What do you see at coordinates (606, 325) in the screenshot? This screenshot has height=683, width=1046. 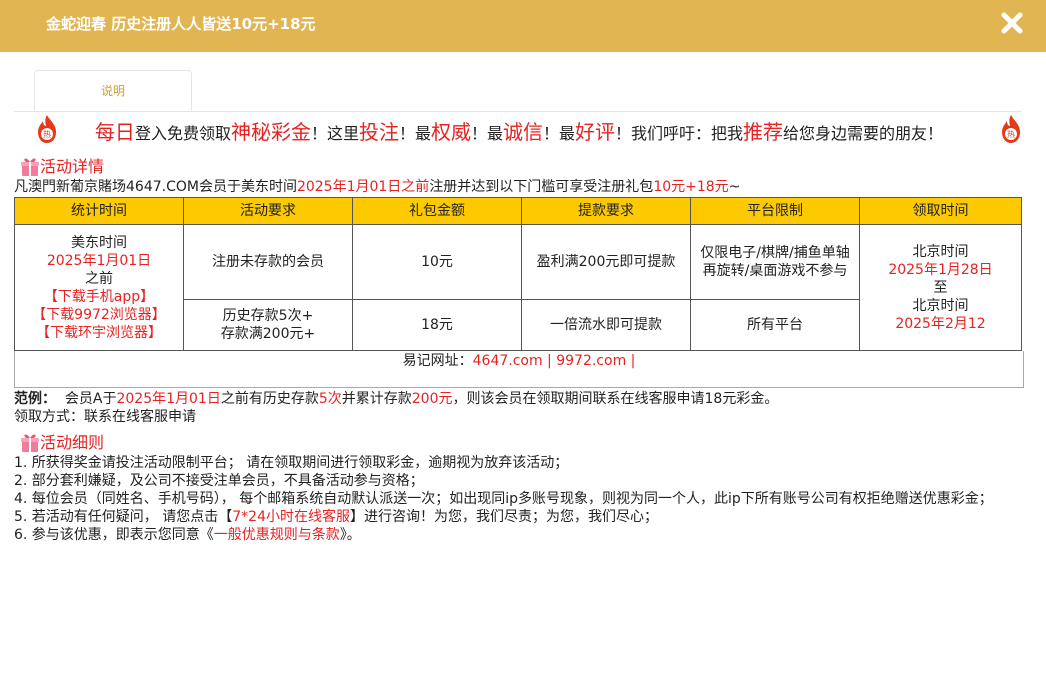 I see `withdraw-cell: 一倍流水即可提款` at bounding box center [606, 325].